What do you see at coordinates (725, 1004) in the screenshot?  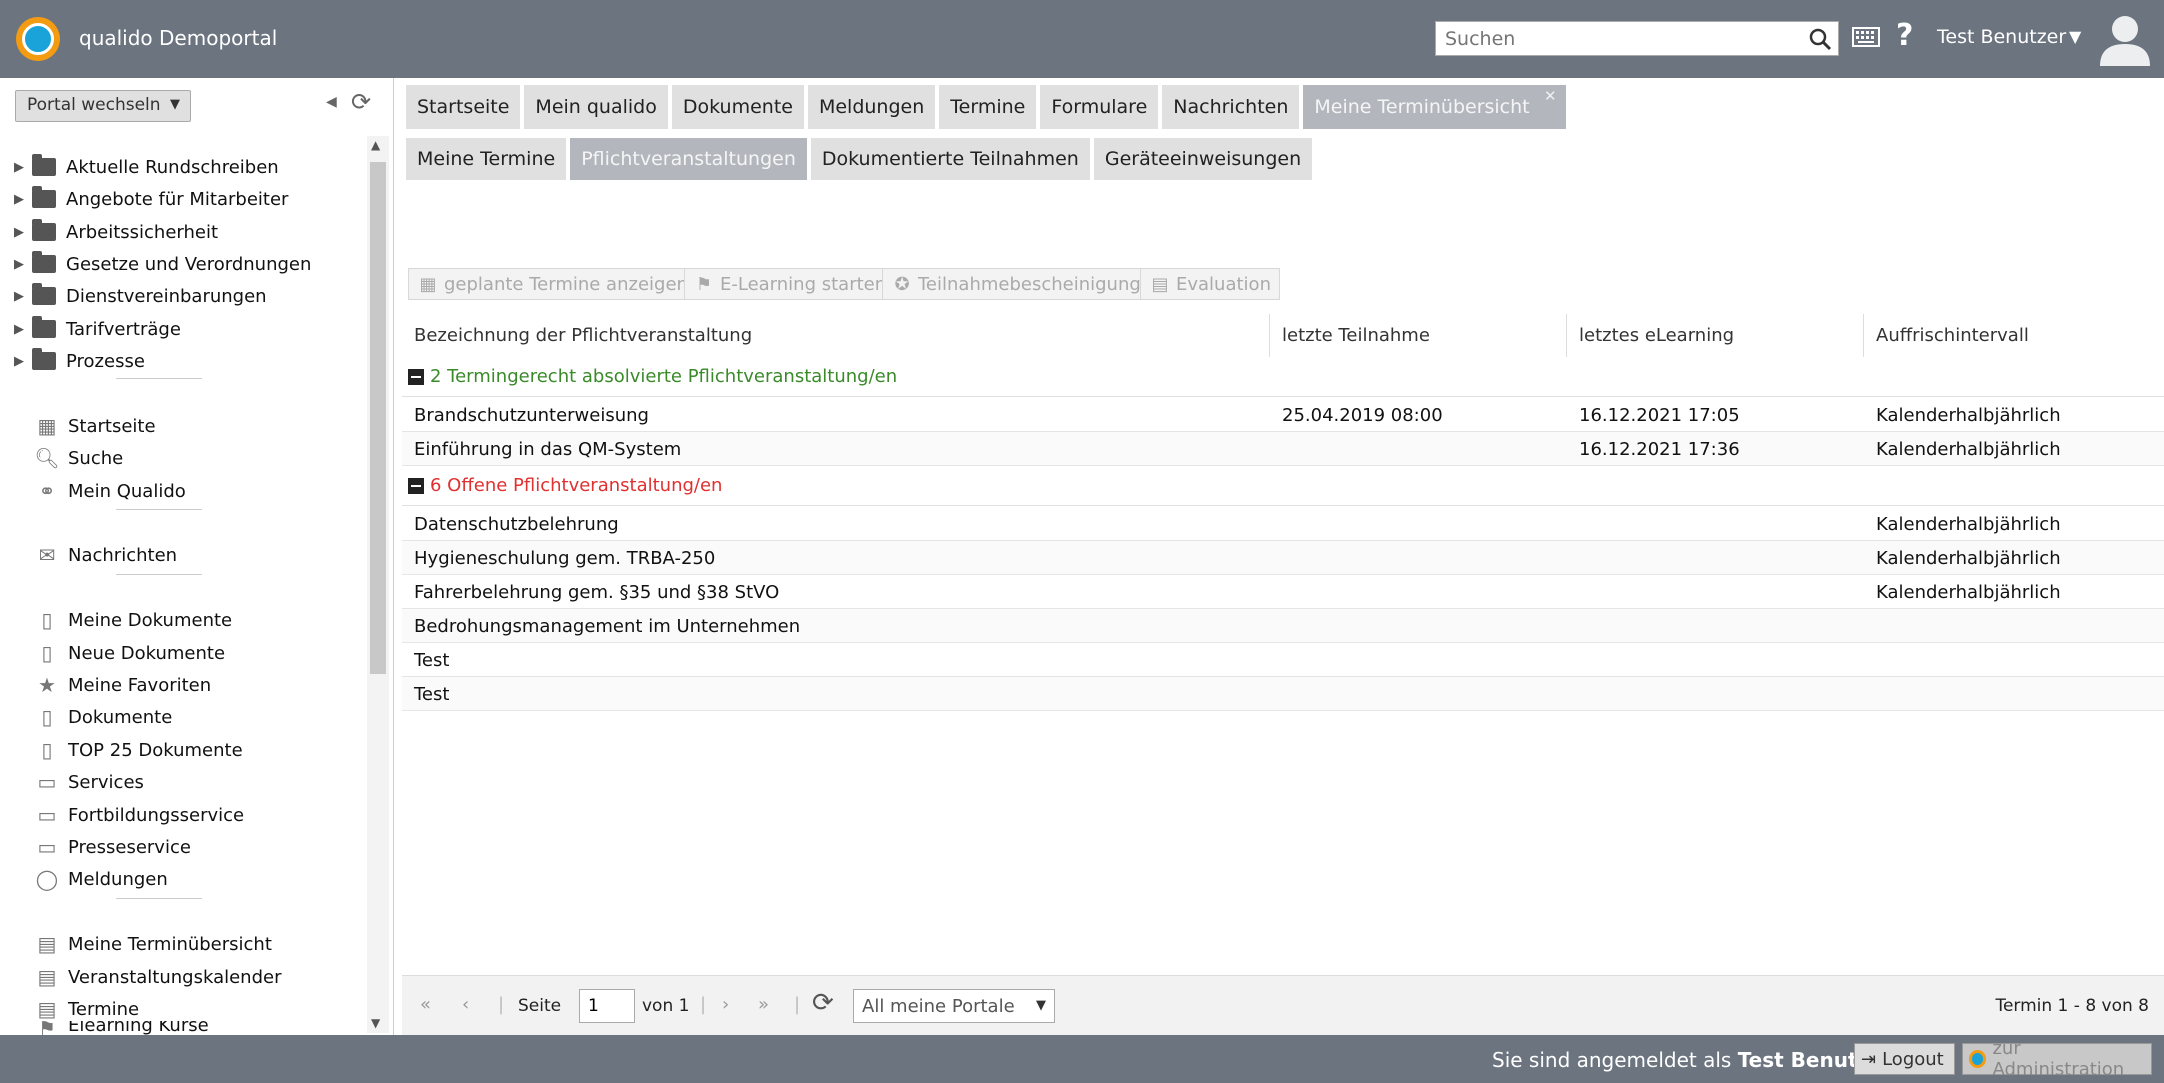 I see `next-page-icon: ›` at bounding box center [725, 1004].